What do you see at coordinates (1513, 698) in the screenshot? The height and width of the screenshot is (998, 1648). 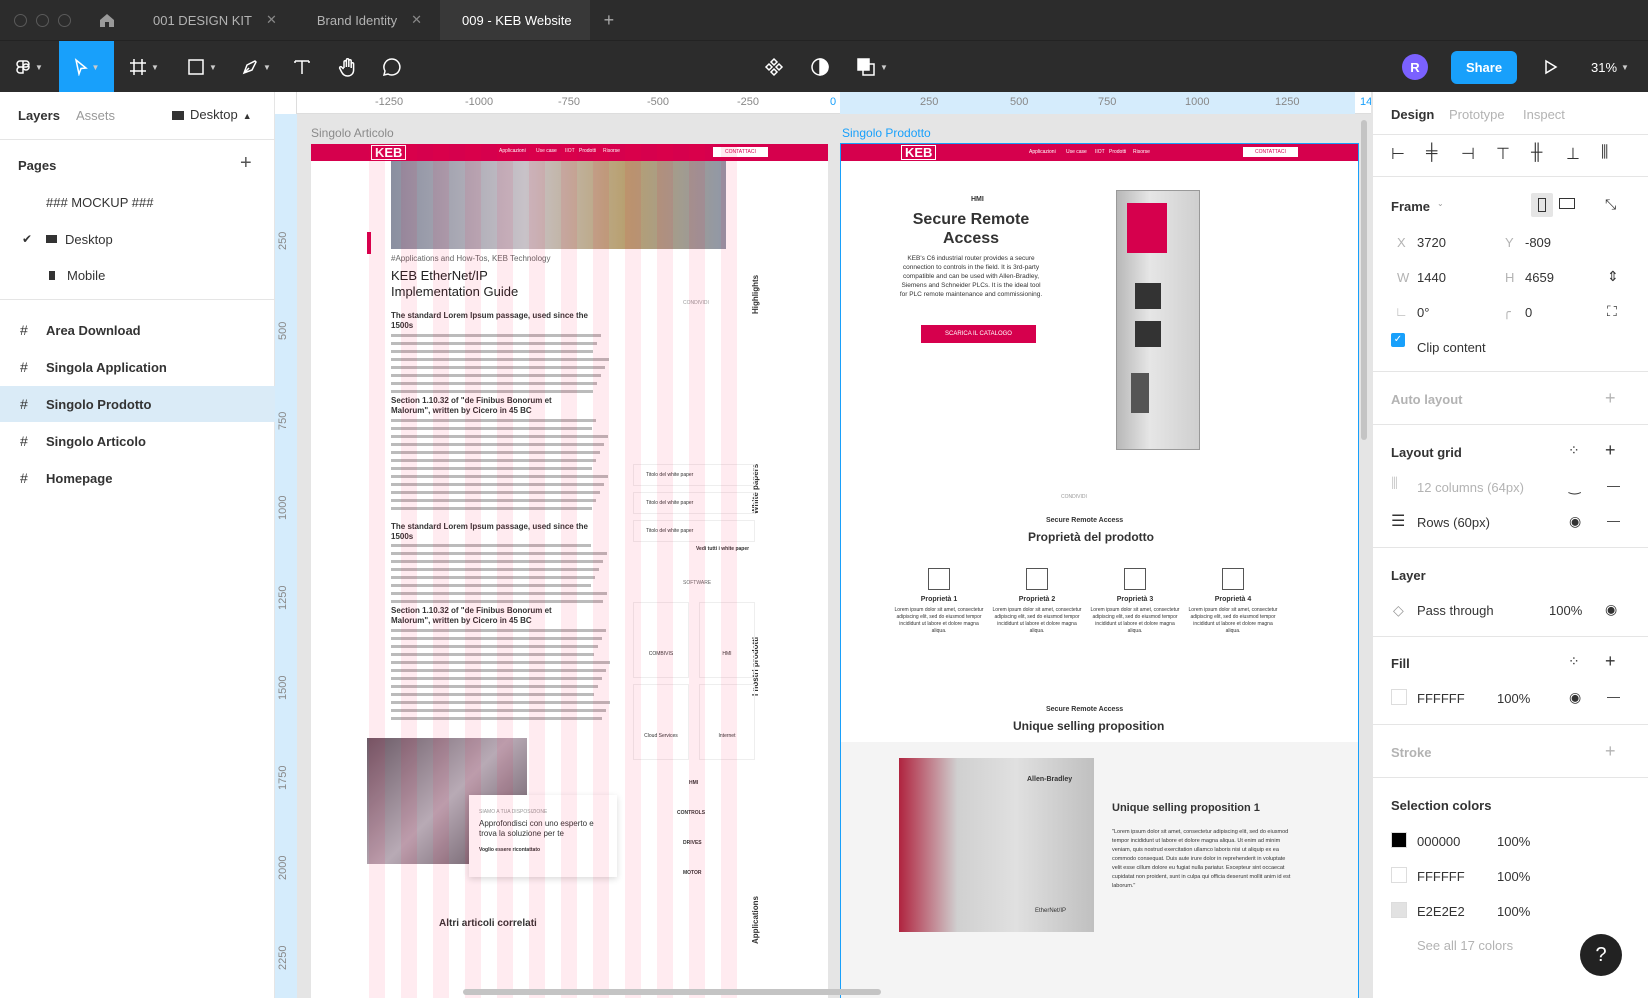 I see `fill-opacity-input: 100%` at bounding box center [1513, 698].